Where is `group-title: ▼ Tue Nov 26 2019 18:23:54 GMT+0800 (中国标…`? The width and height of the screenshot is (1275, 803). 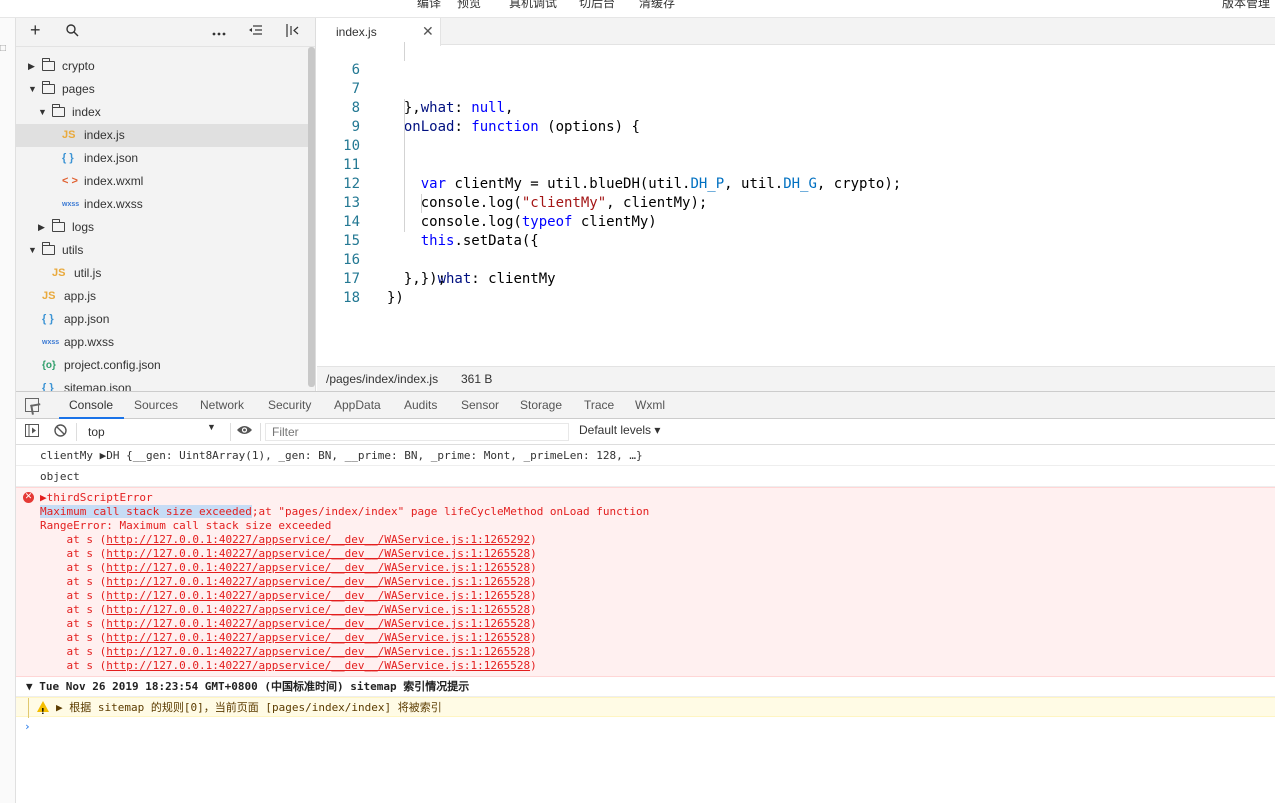
group-title: ▼ Tue Nov 26 2019 18:23:54 GMT+0800 (中国标… is located at coordinates (248, 686).